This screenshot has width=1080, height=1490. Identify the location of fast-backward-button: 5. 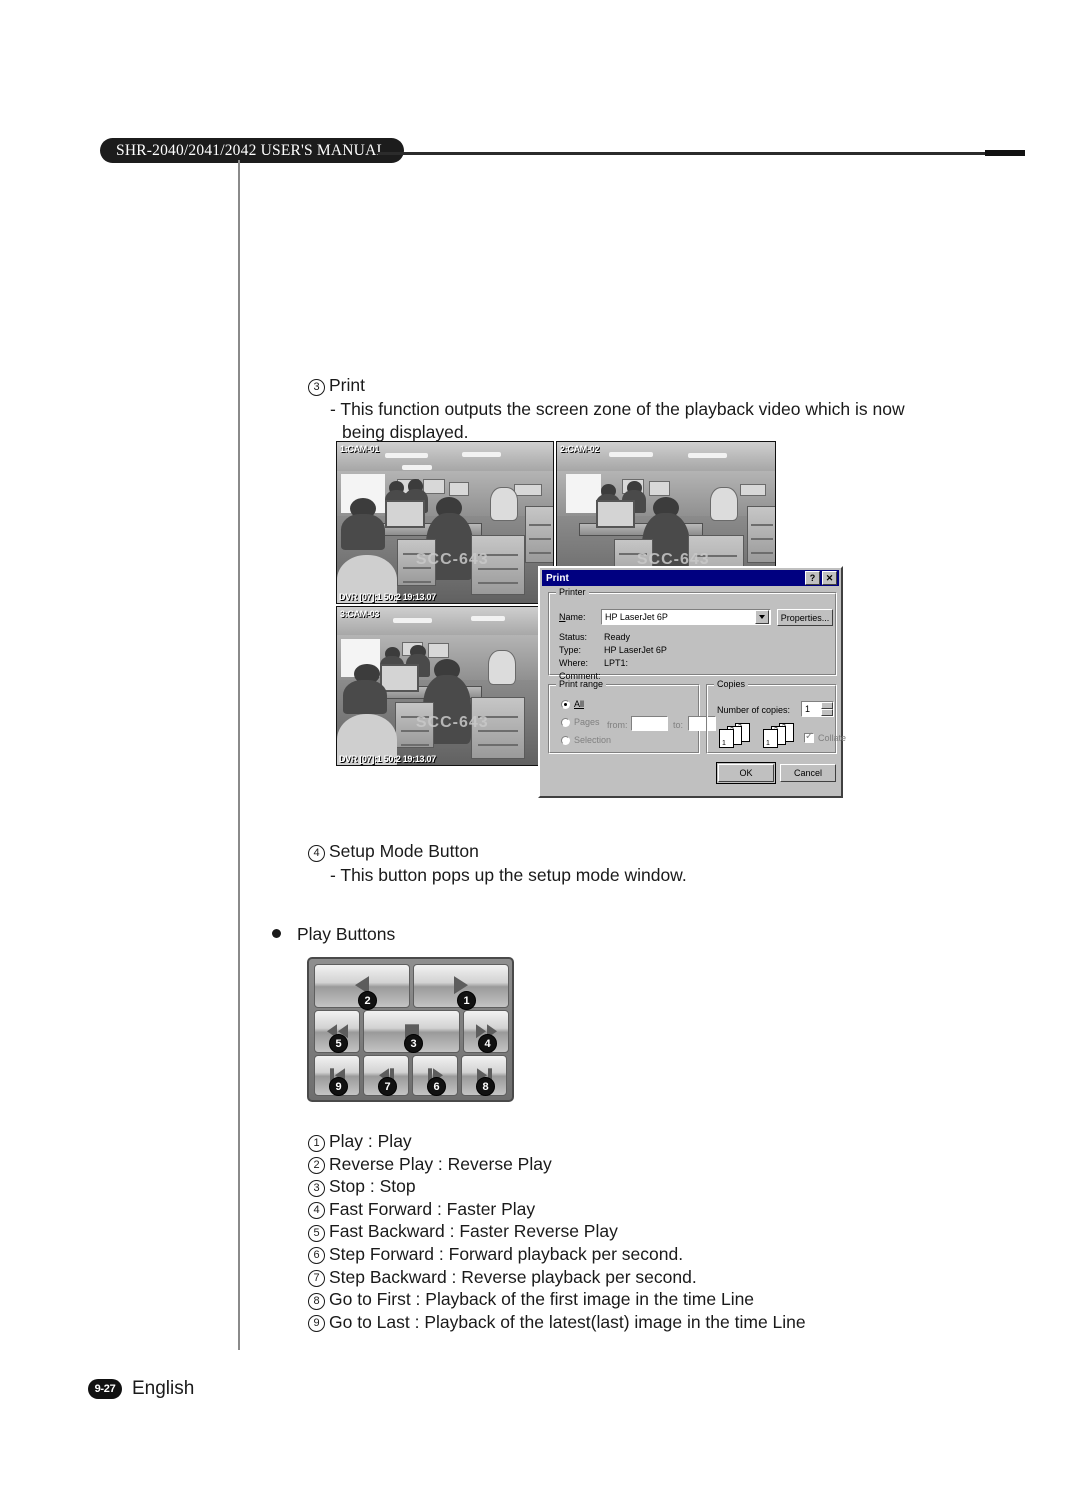
(337, 1031).